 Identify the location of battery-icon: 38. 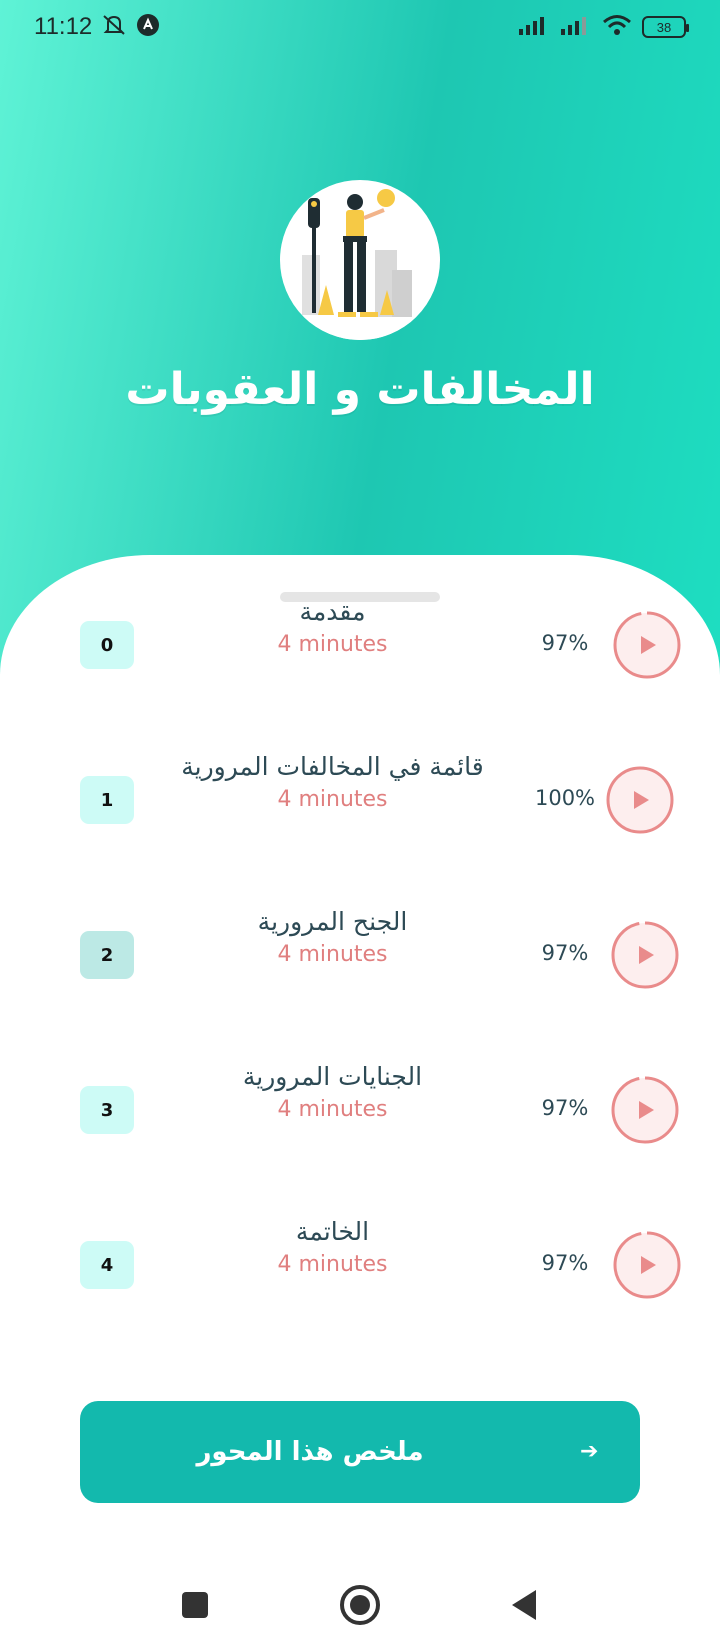
(665, 27).